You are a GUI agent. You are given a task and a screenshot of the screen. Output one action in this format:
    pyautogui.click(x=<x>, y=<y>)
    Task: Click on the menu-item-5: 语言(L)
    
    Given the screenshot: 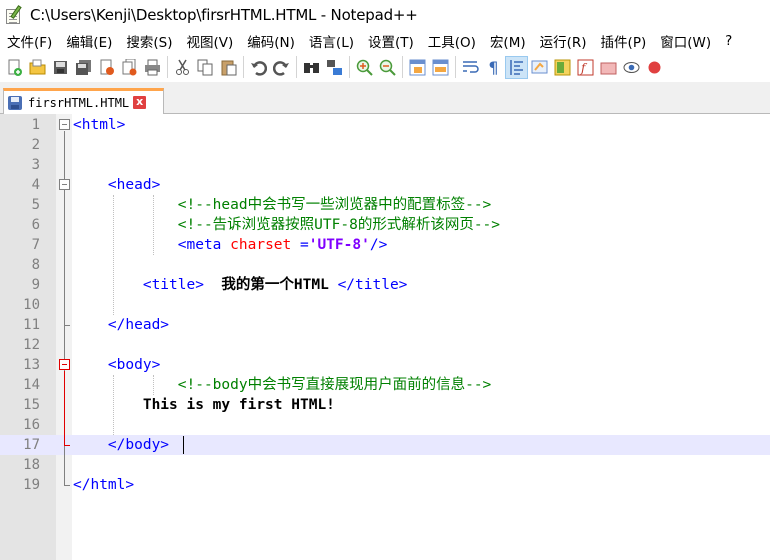 What is the action you would take?
    pyautogui.click(x=331, y=41)
    